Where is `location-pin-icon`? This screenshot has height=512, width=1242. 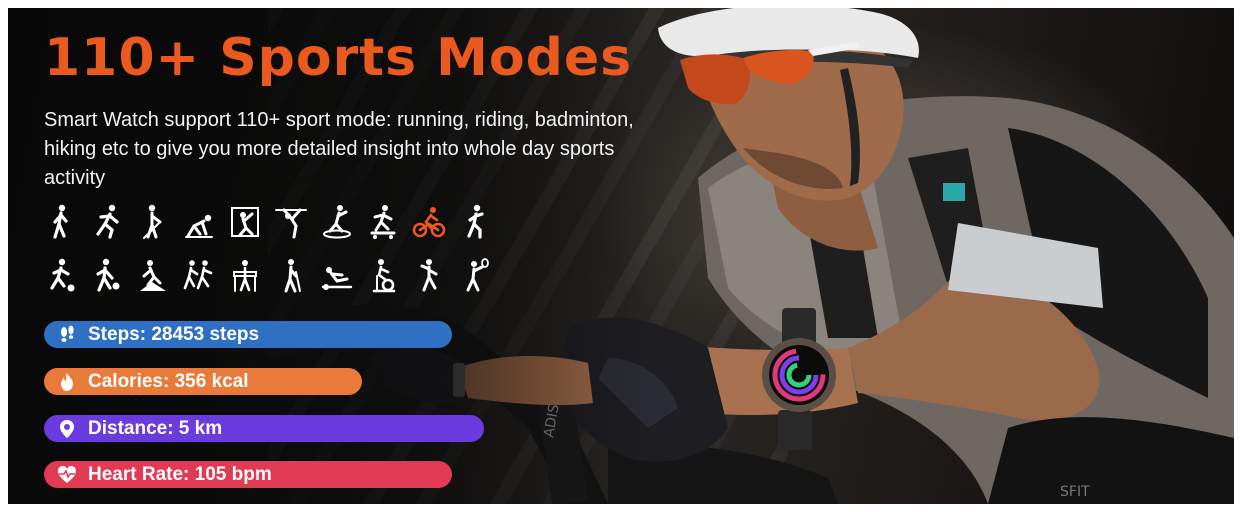 location-pin-icon is located at coordinates (67, 429).